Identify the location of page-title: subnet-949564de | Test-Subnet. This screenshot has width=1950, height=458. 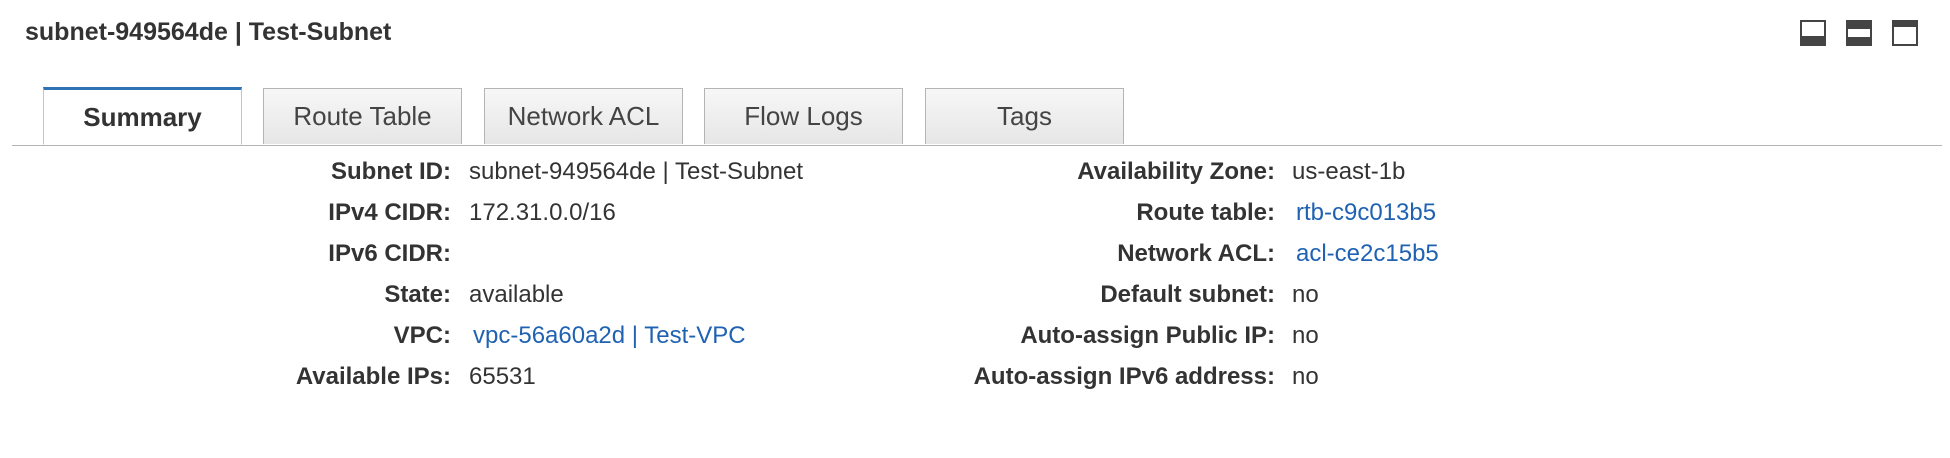
(208, 32).